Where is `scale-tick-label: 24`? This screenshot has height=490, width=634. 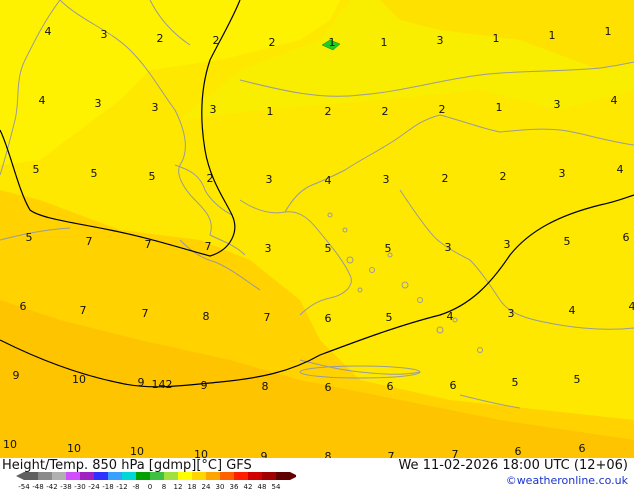 scale-tick-label: 24 is located at coordinates (206, 486).